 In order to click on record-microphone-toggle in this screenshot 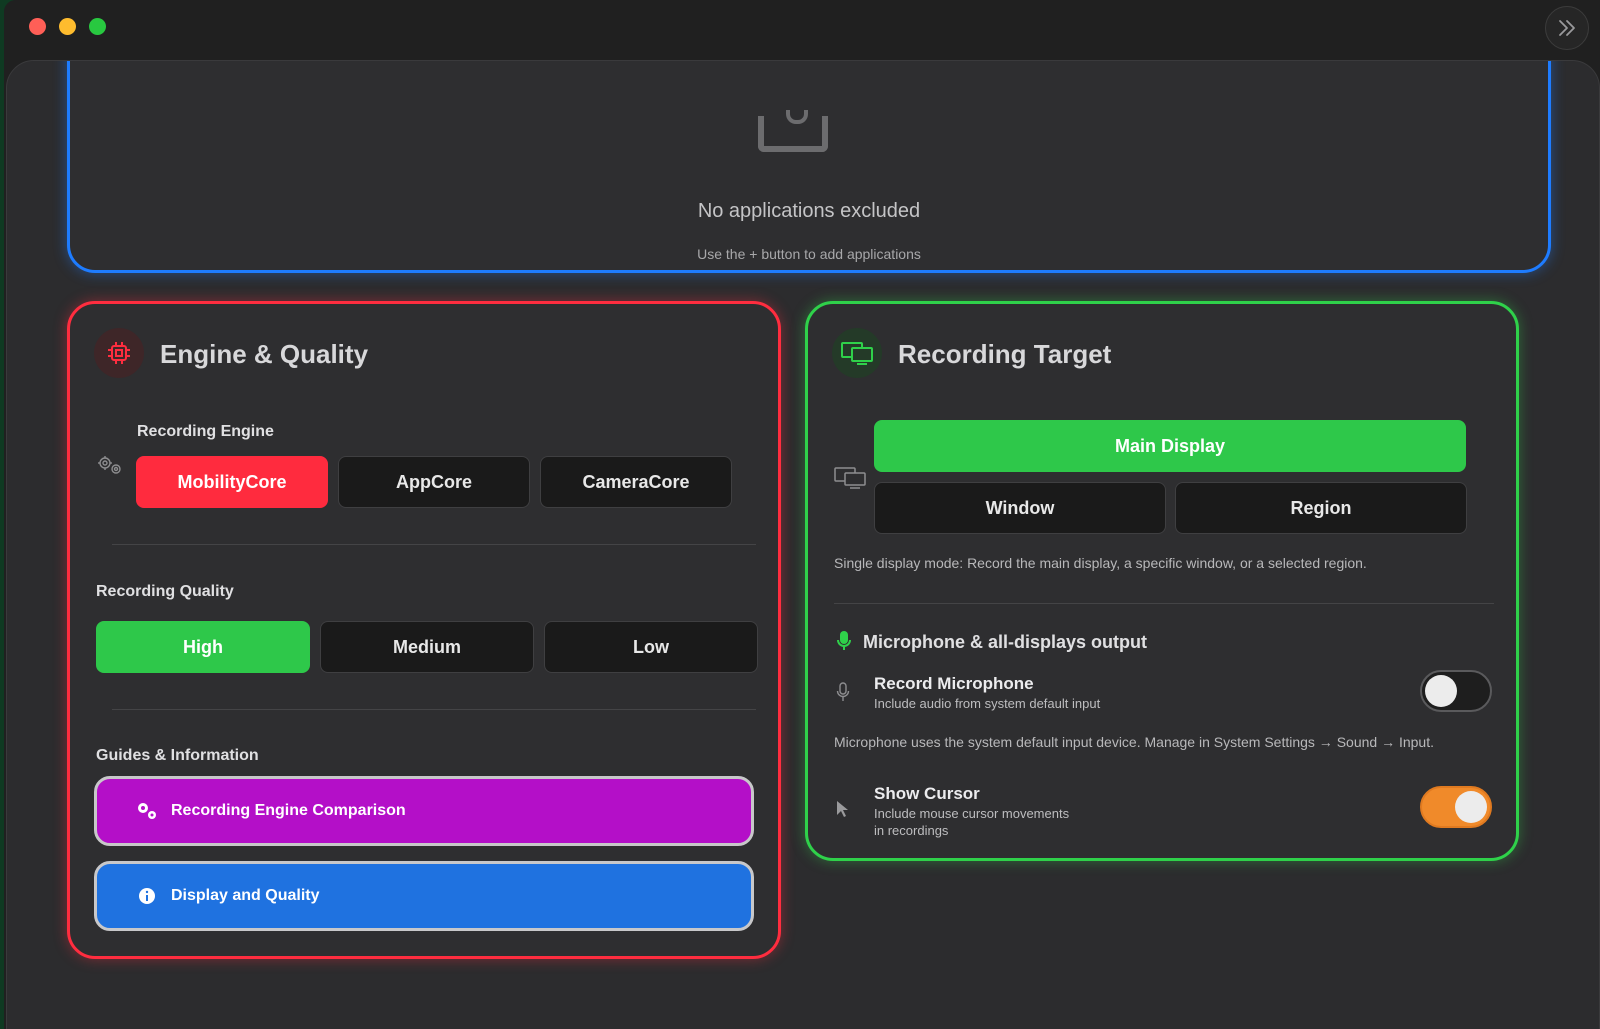, I will do `click(1456, 691)`.